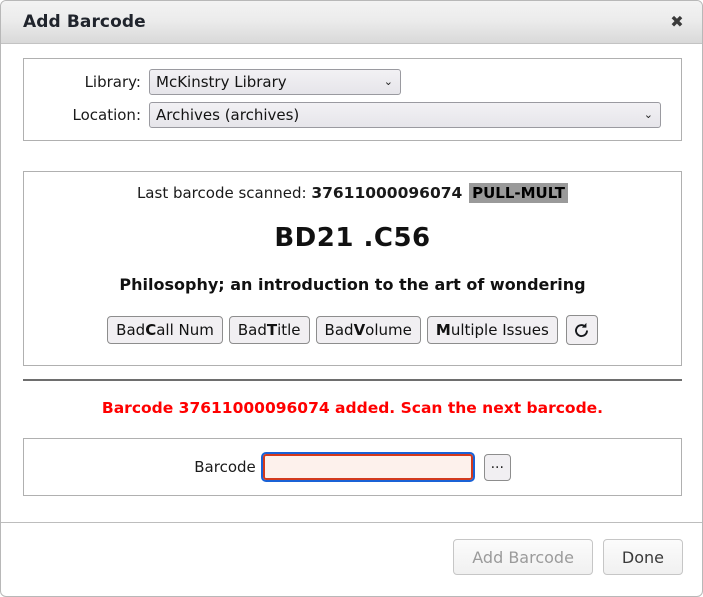 The height and width of the screenshot is (597, 703). I want to click on bad-volume-button: Bad Volume, so click(368, 330).